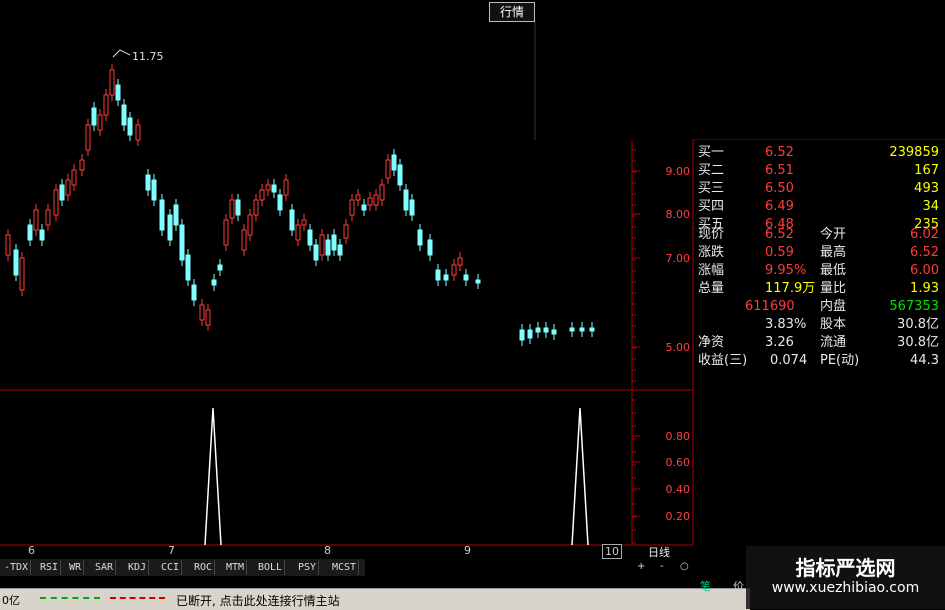  Describe the element at coordinates (641, 566) in the screenshot. I see `zoom-in-button: +` at that location.